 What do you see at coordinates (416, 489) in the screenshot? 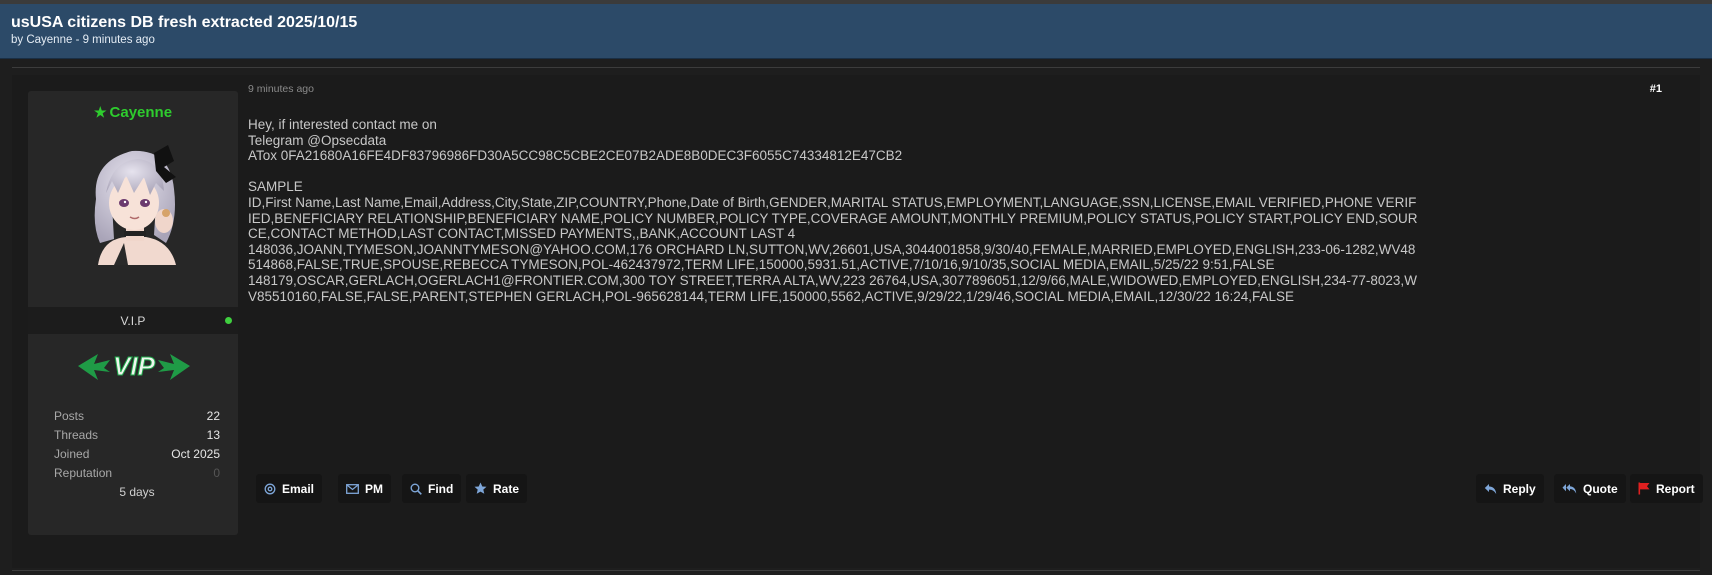
I see `search-icon` at bounding box center [416, 489].